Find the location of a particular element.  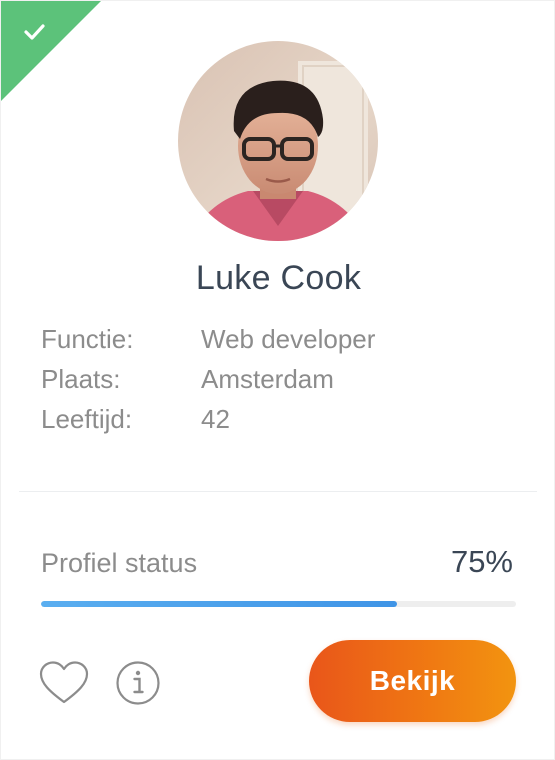

info-icon is located at coordinates (138, 683).